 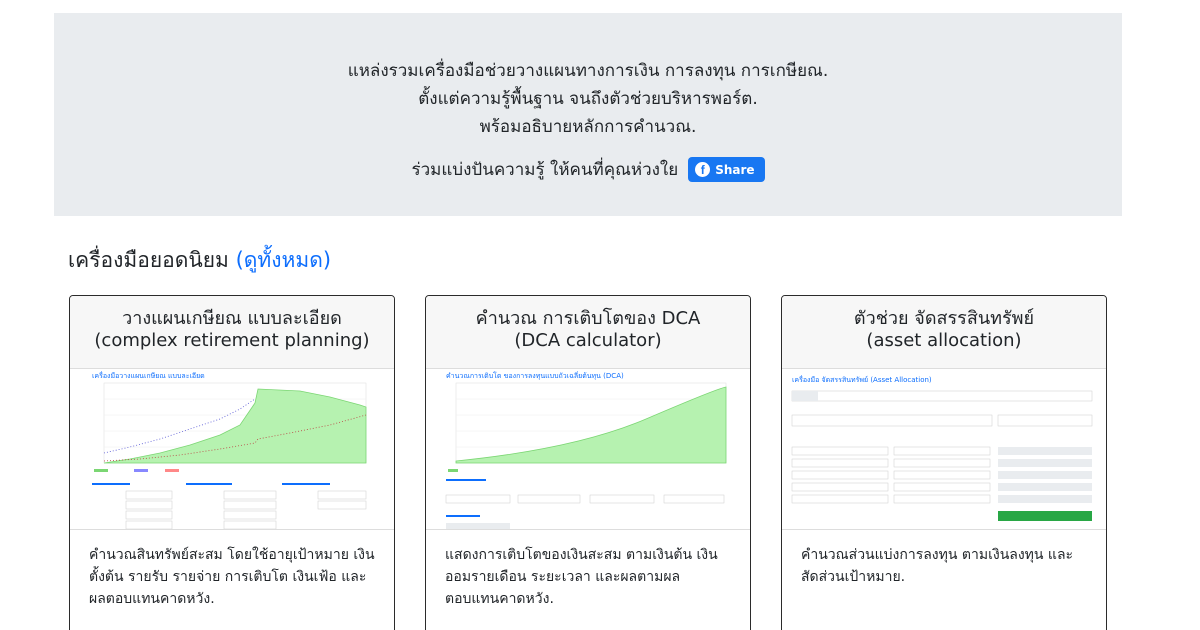 I want to click on hero-line-3: พร้อมอธิบายหลักการคำนวณ., so click(x=588, y=127).